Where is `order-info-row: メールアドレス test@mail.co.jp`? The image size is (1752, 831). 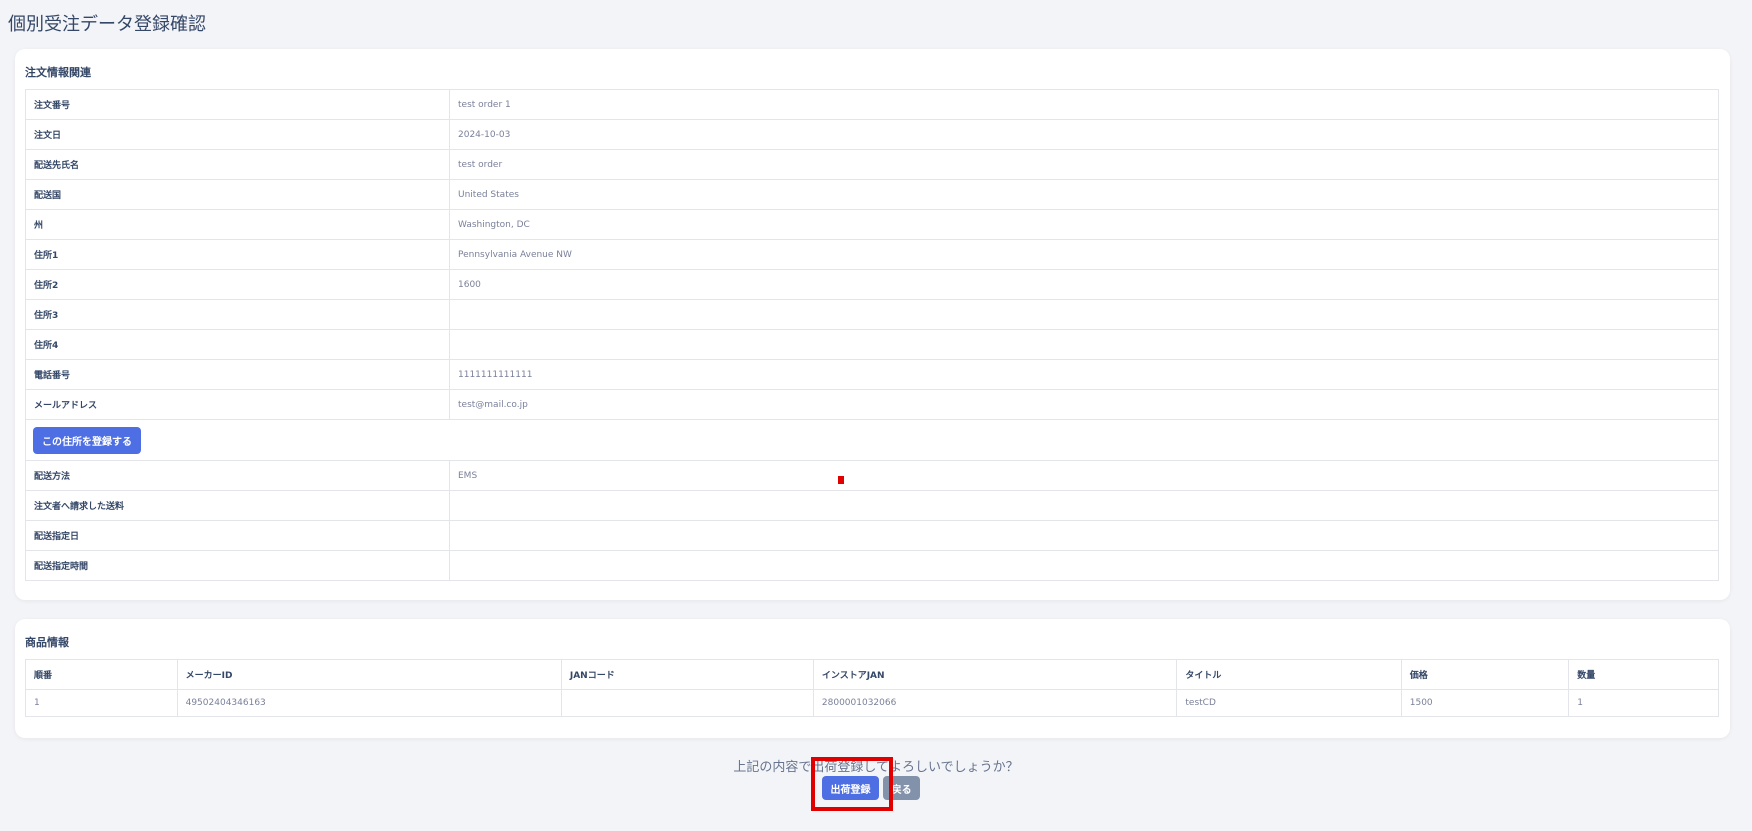 order-info-row: メールアドレス test@mail.co.jp is located at coordinates (872, 404).